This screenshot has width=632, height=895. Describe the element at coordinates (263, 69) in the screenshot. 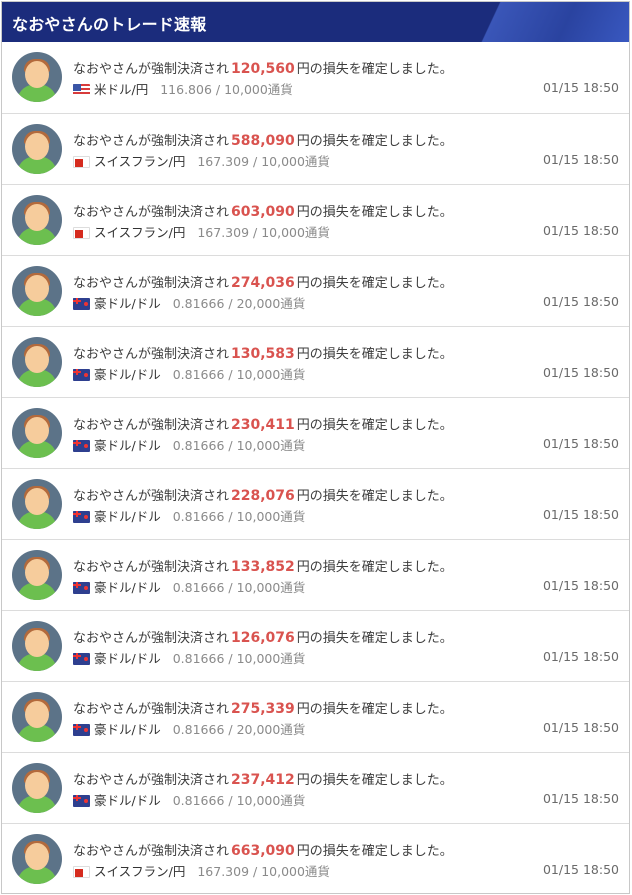

I see `loss-amount: 120,560` at that location.